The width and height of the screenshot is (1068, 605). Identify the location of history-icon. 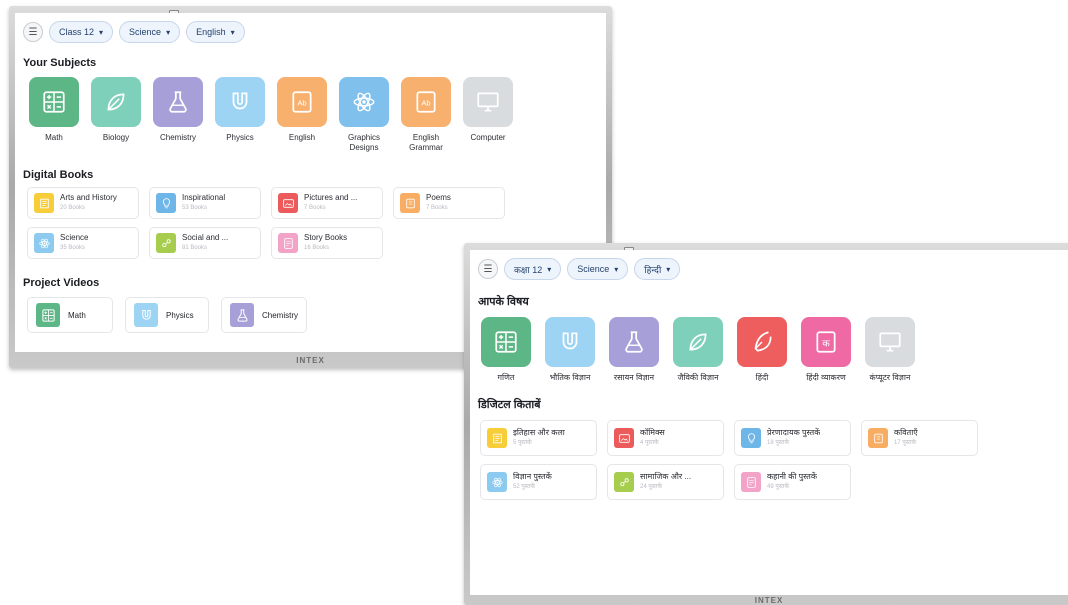
(44, 203).